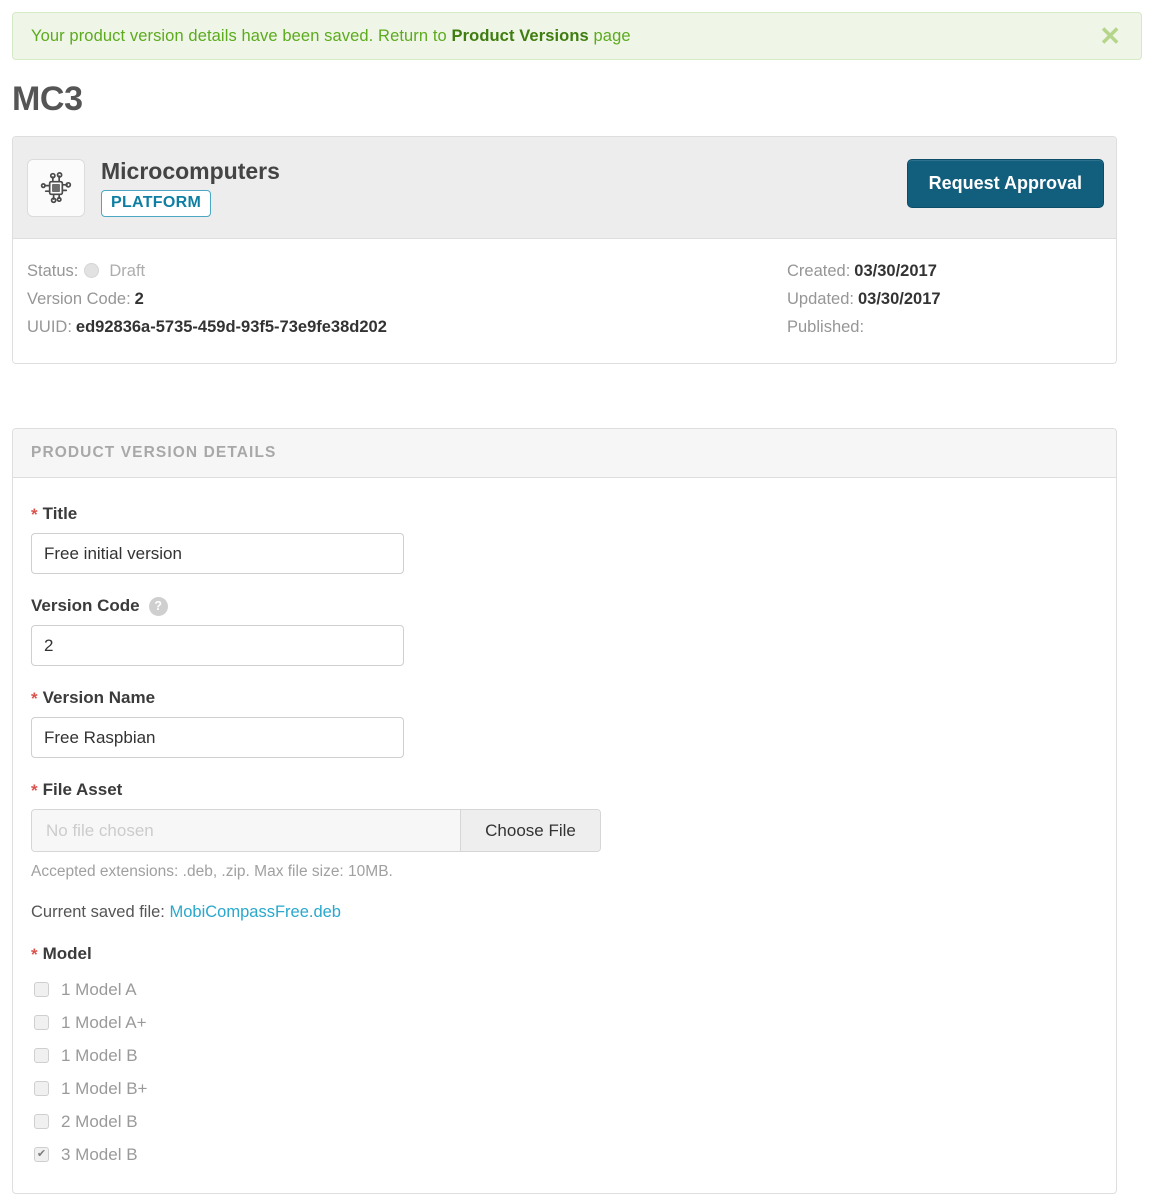 The height and width of the screenshot is (1202, 1174). What do you see at coordinates (255, 912) in the screenshot?
I see `saved-file-link: MobiCompassFree.deb` at bounding box center [255, 912].